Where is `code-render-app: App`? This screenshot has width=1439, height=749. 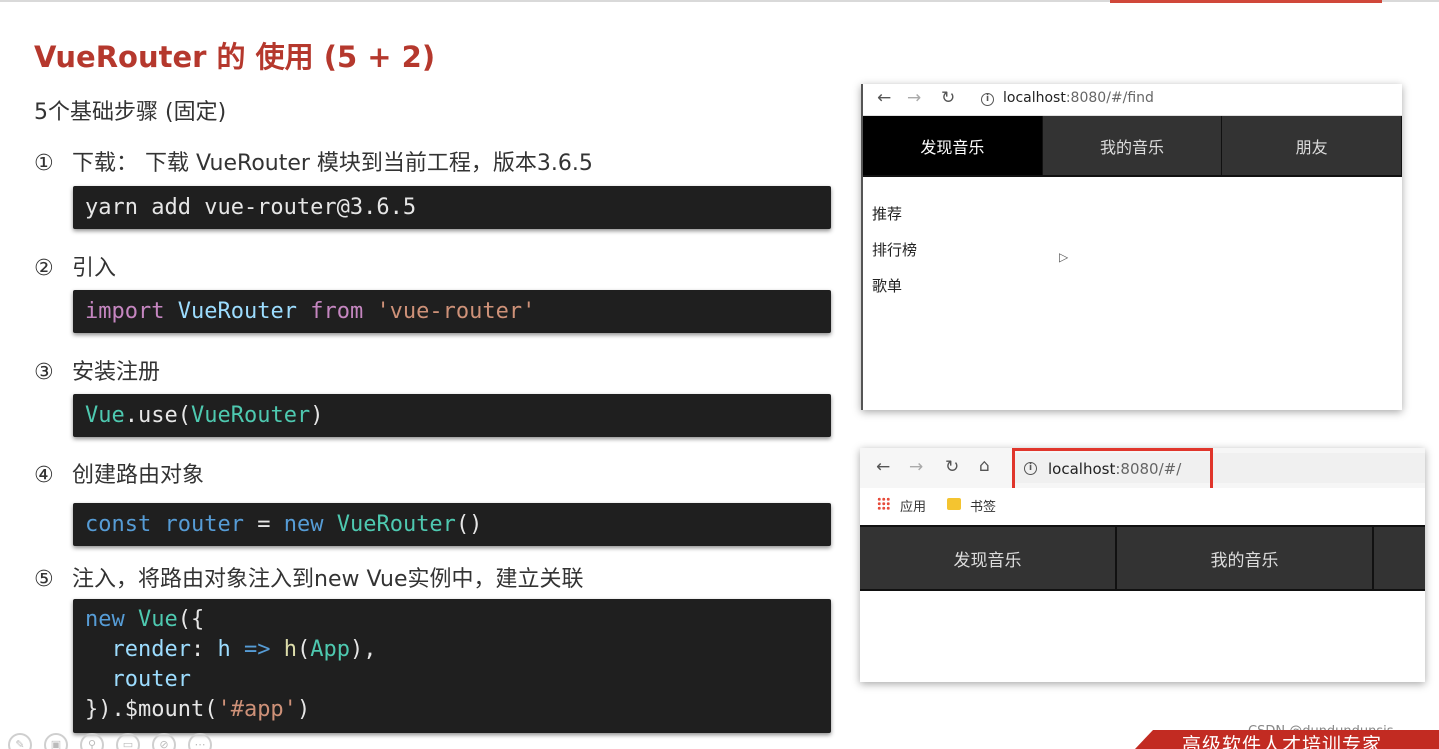 code-render-app: App is located at coordinates (330, 649).